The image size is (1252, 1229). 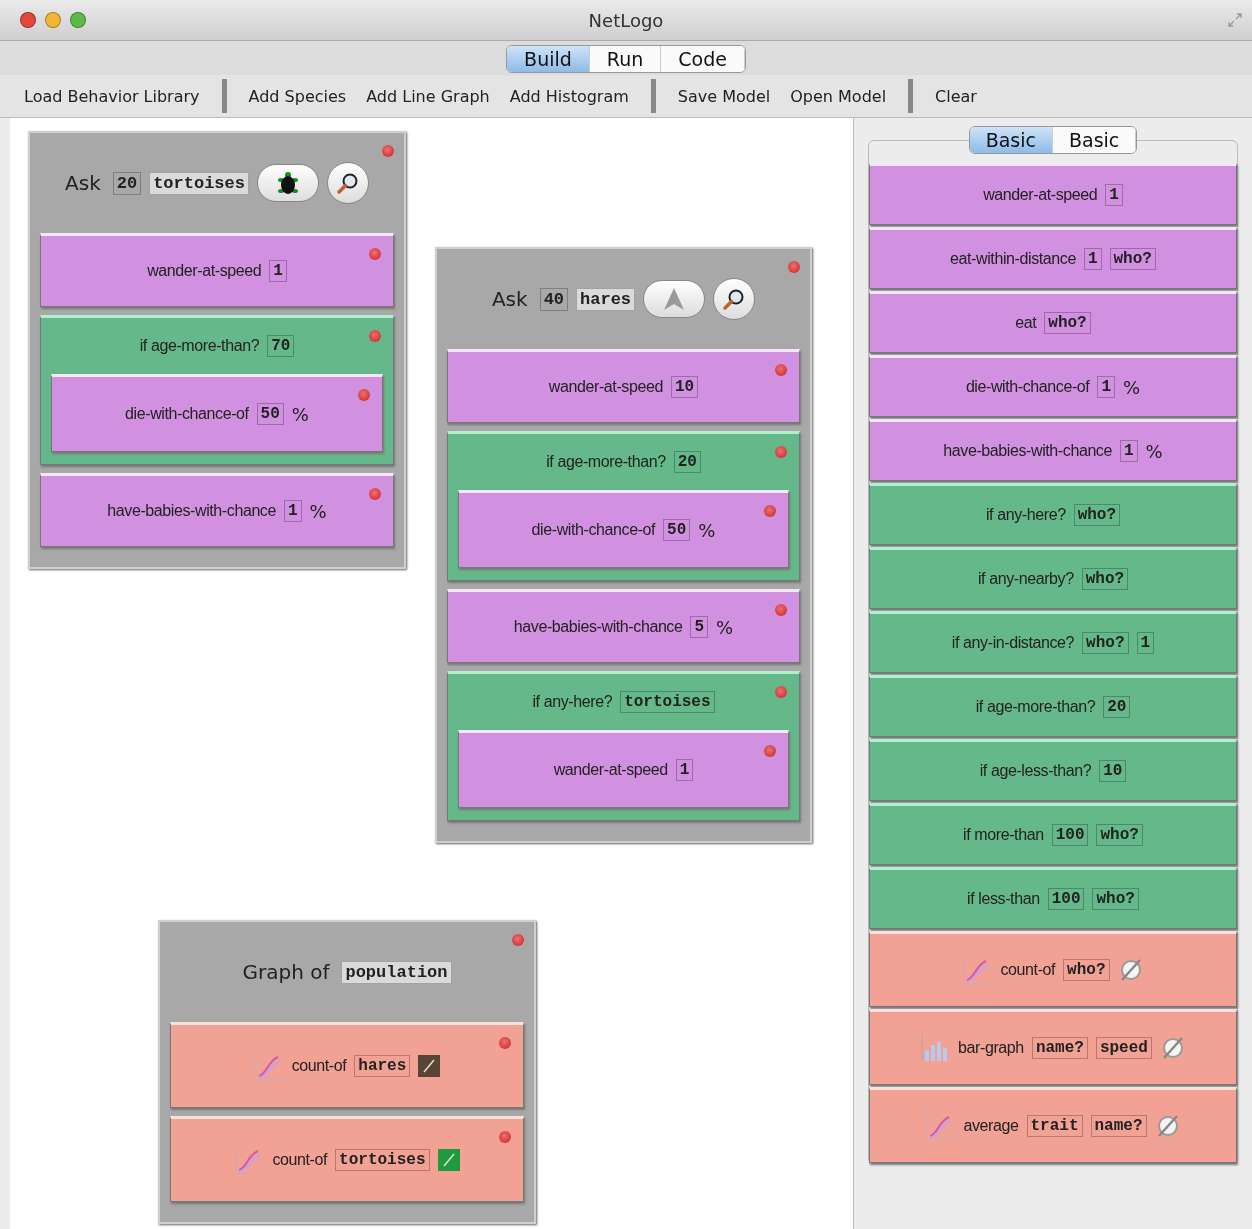 I want to click on minimize-button, so click(x=53, y=20).